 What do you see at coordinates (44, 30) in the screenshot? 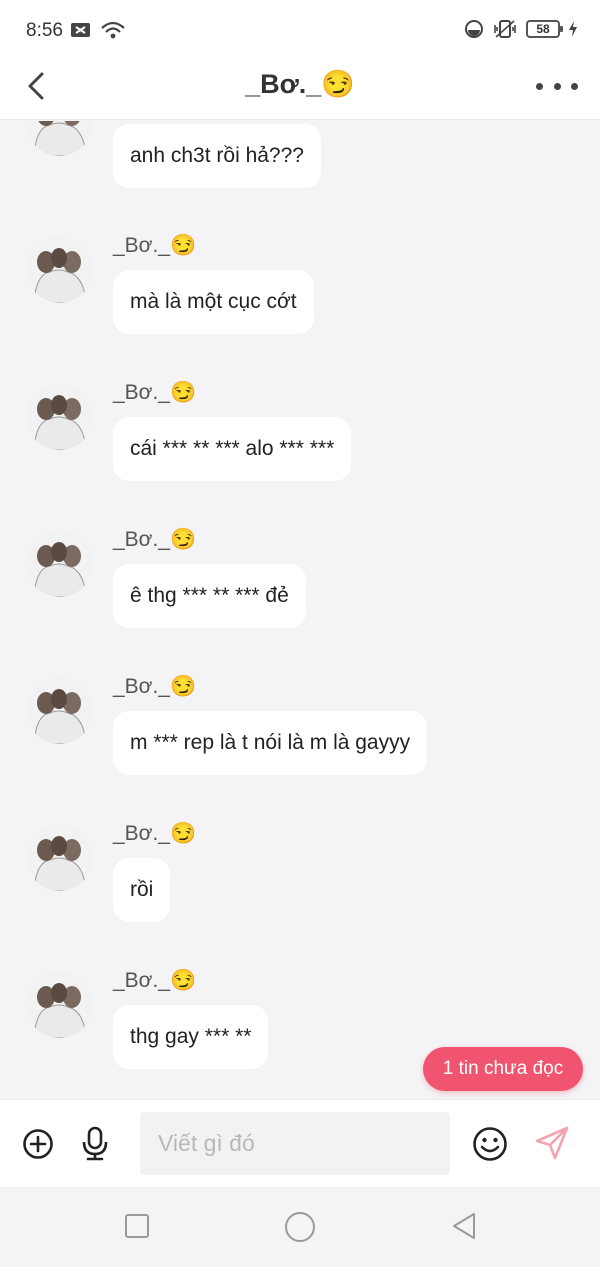
I see `status-time: 8:56` at bounding box center [44, 30].